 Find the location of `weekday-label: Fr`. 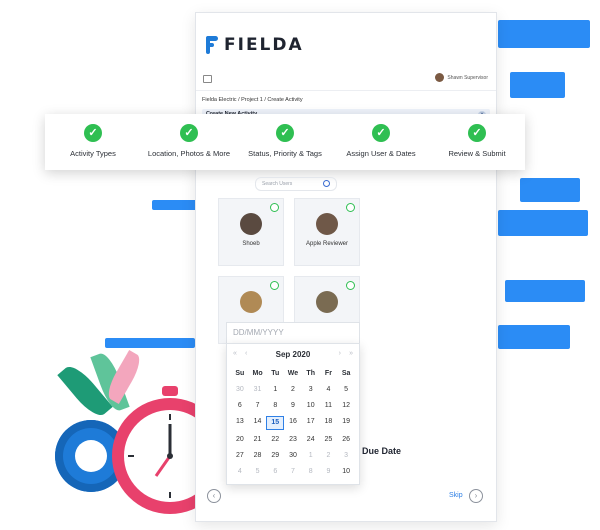

weekday-label: Fr is located at coordinates (328, 373).